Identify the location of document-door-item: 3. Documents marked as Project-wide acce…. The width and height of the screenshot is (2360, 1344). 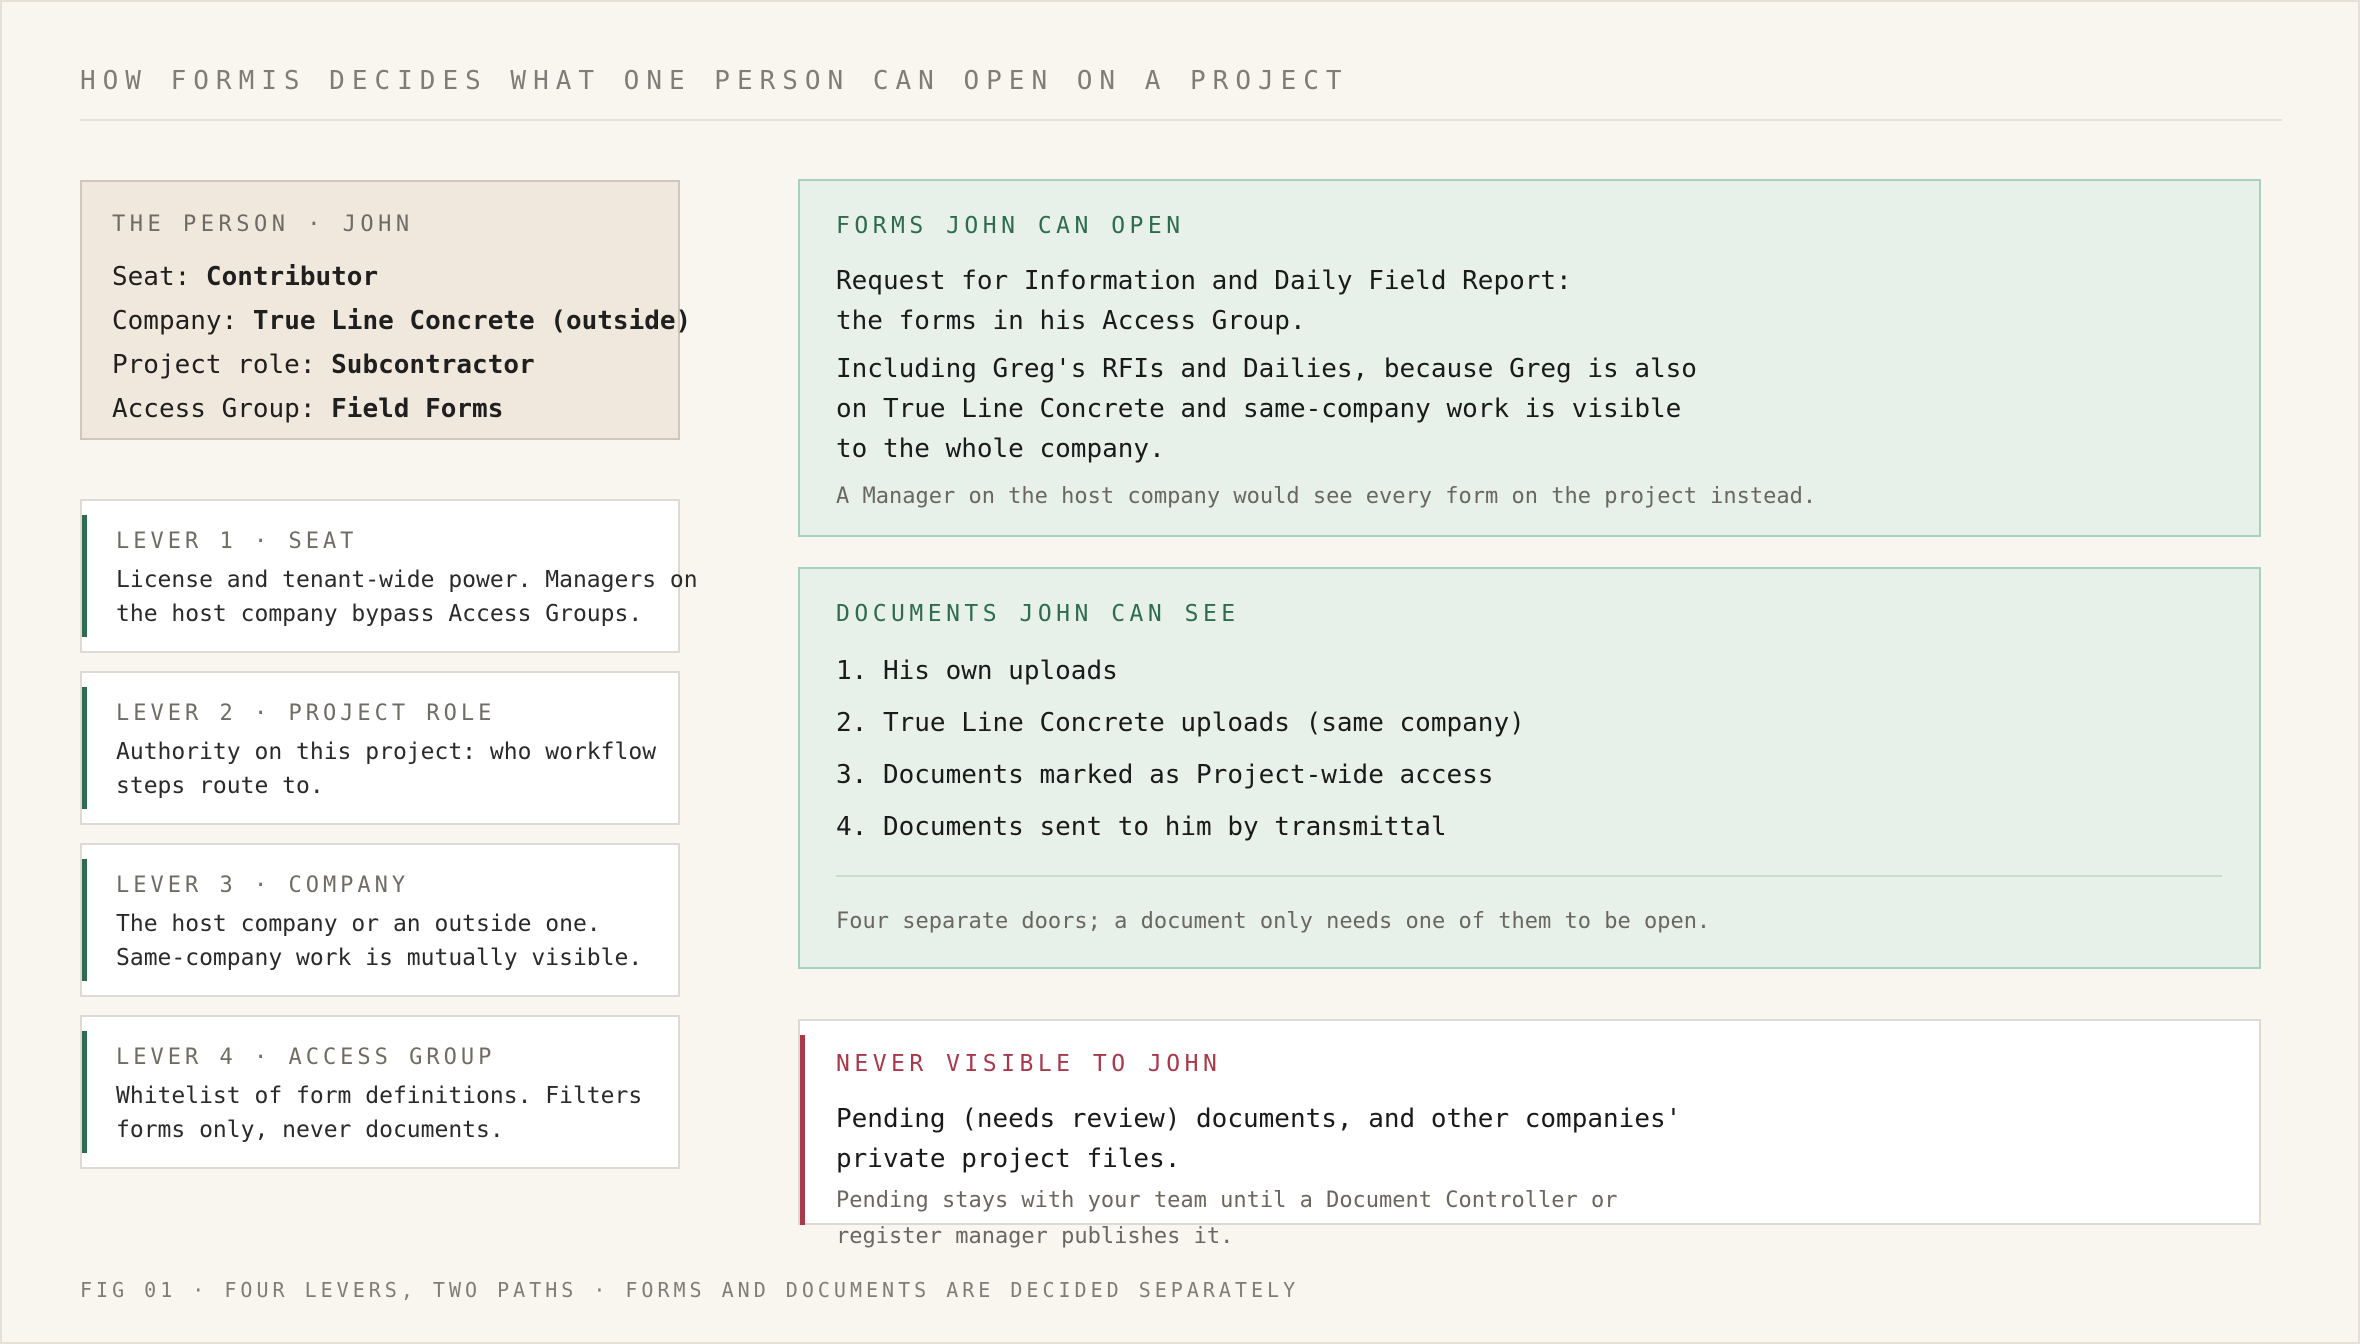
(1165, 775).